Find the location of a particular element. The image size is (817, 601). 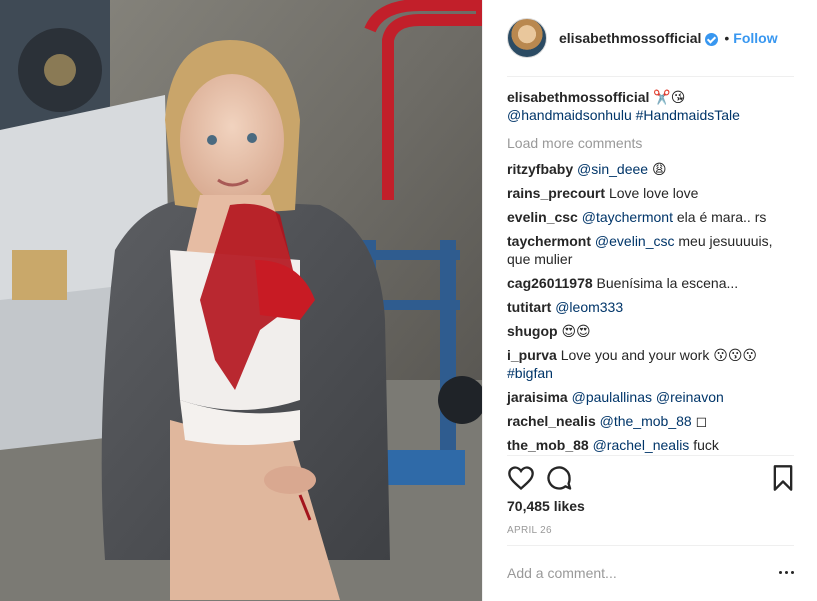

caption-hashtag: #HandmaidsTale is located at coordinates (688, 115).